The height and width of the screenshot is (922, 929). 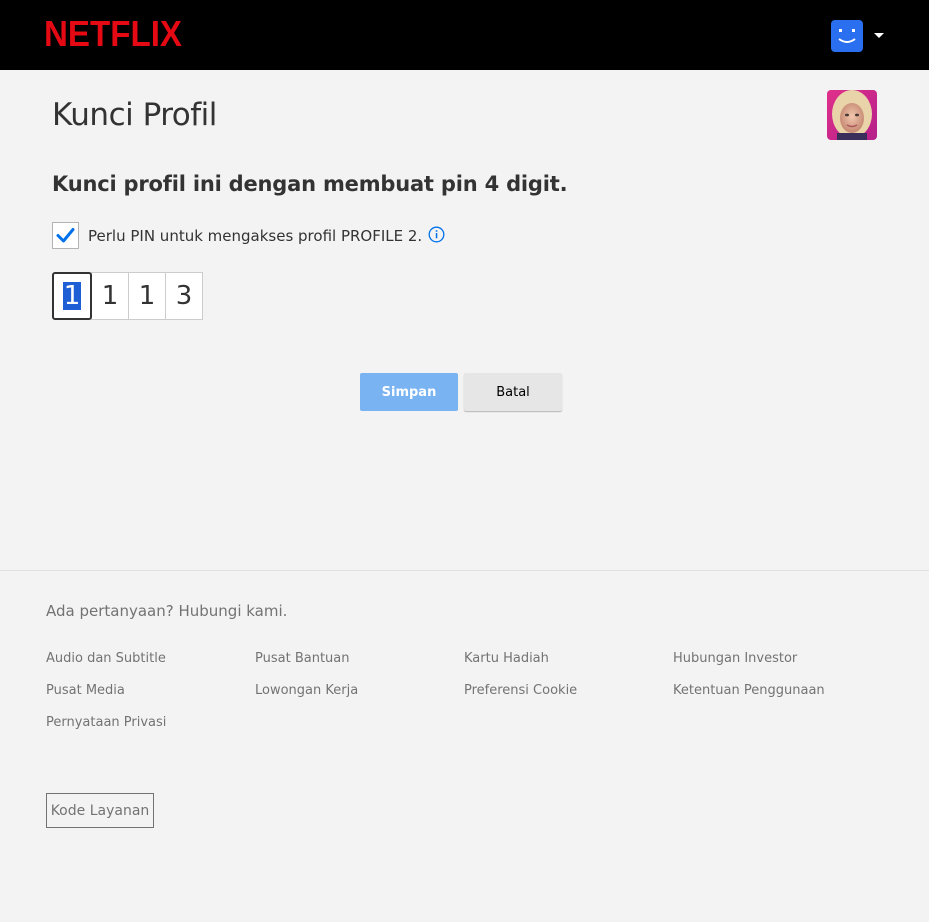 I want to click on page-title: Kunci Profil, so click(x=134, y=115).